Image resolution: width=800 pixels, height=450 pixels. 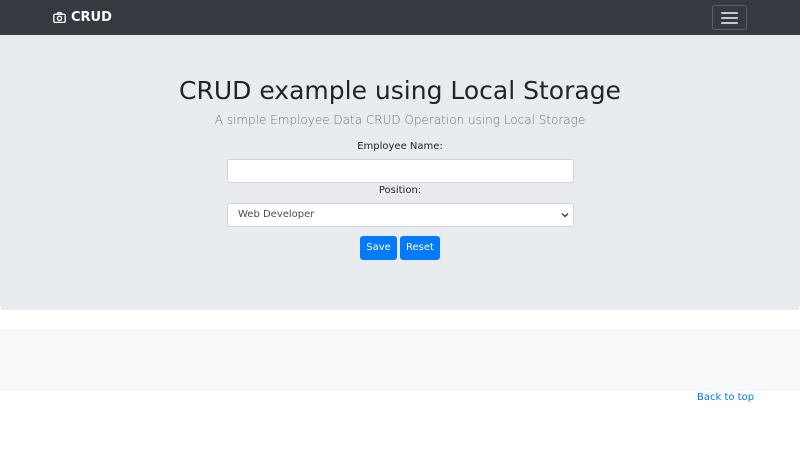 What do you see at coordinates (400, 17) in the screenshot?
I see `top-navbar: CRUD` at bounding box center [400, 17].